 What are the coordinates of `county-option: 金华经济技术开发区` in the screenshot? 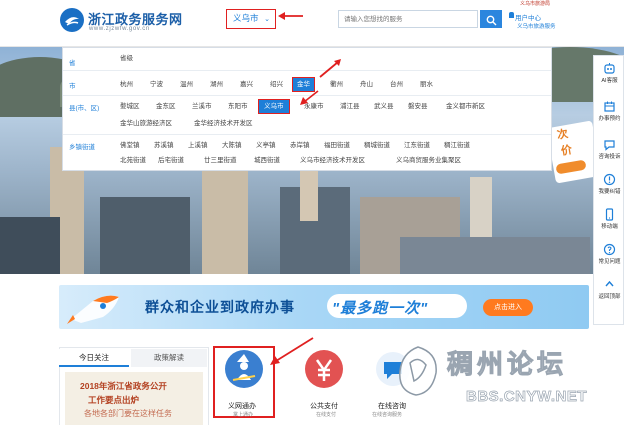 It's located at (223, 124).